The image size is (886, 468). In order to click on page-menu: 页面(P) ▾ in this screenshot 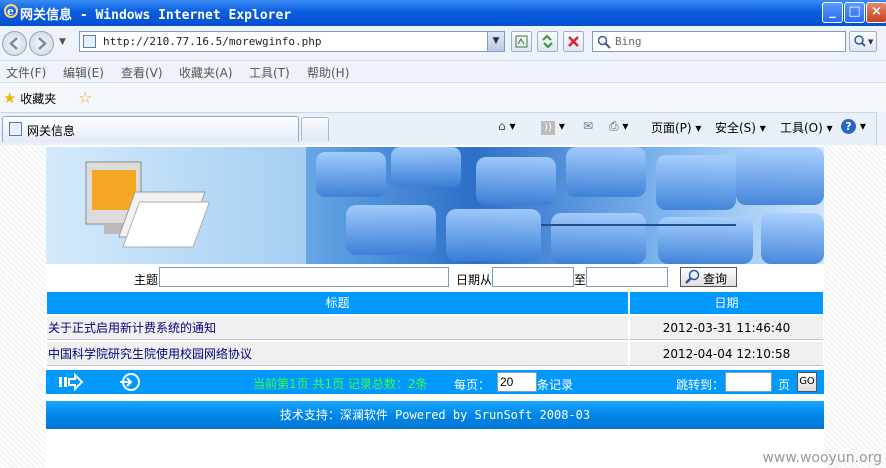, I will do `click(676, 127)`.